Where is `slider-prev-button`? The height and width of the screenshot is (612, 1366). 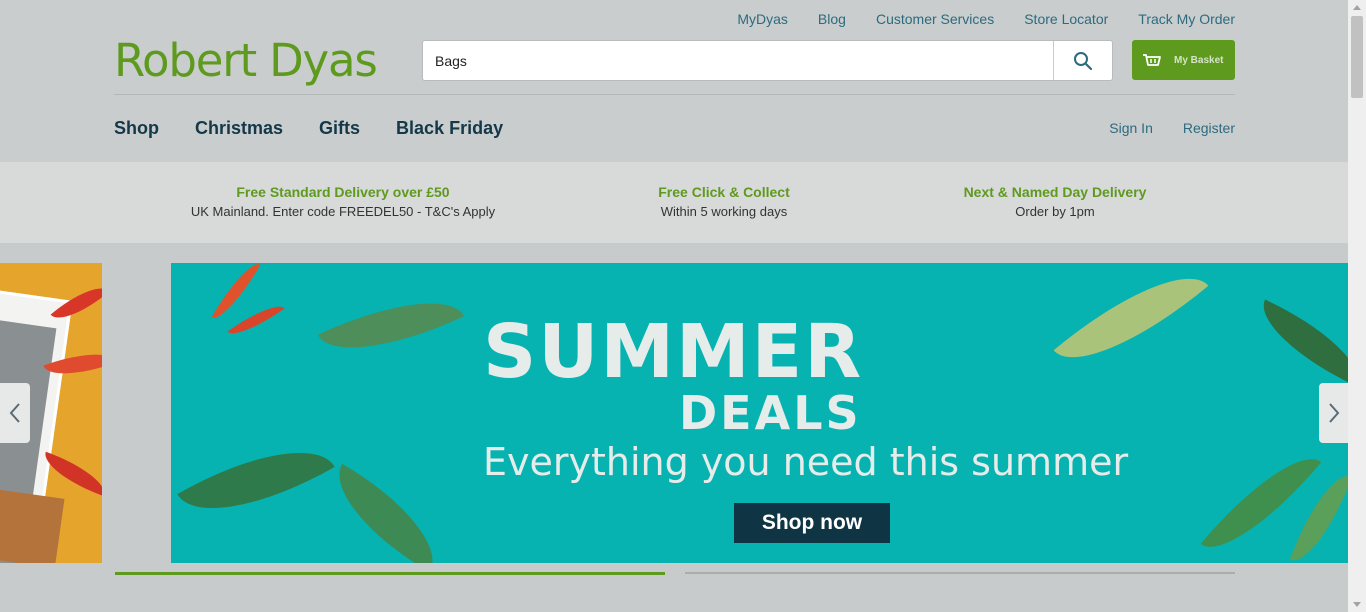 slider-prev-button is located at coordinates (15, 413).